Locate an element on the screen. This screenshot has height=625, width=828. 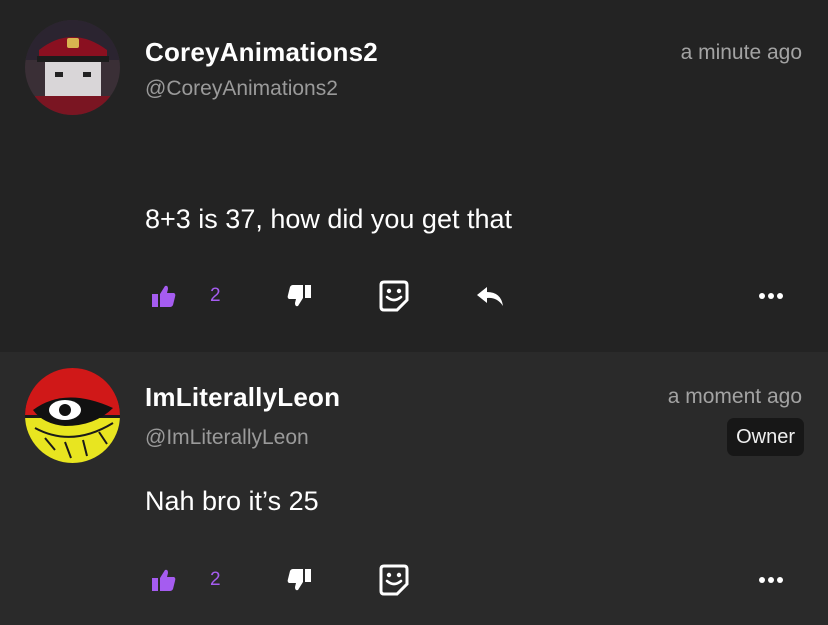
roblox-avatar-icon is located at coordinates (72, 67).